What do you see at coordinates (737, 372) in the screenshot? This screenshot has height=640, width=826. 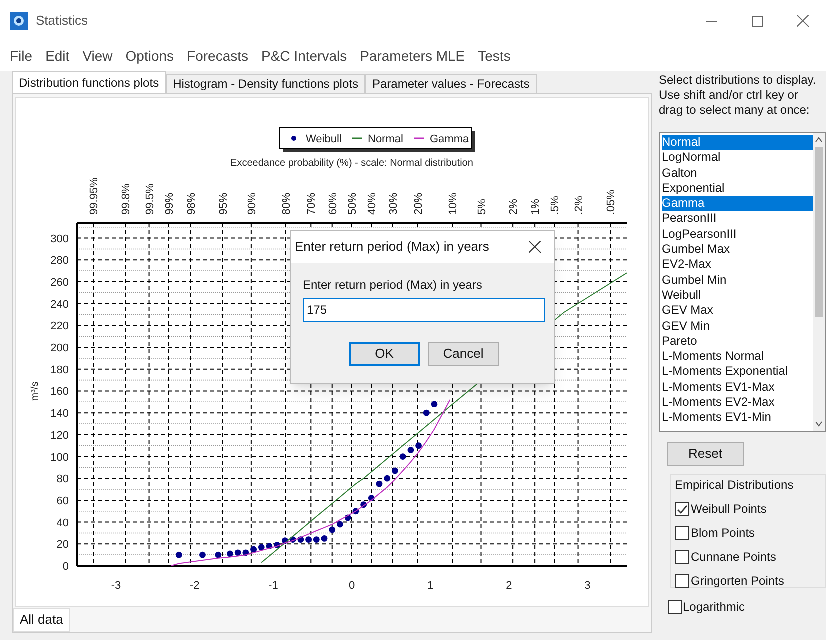 I see `list-item: L-Moments Exponential` at bounding box center [737, 372].